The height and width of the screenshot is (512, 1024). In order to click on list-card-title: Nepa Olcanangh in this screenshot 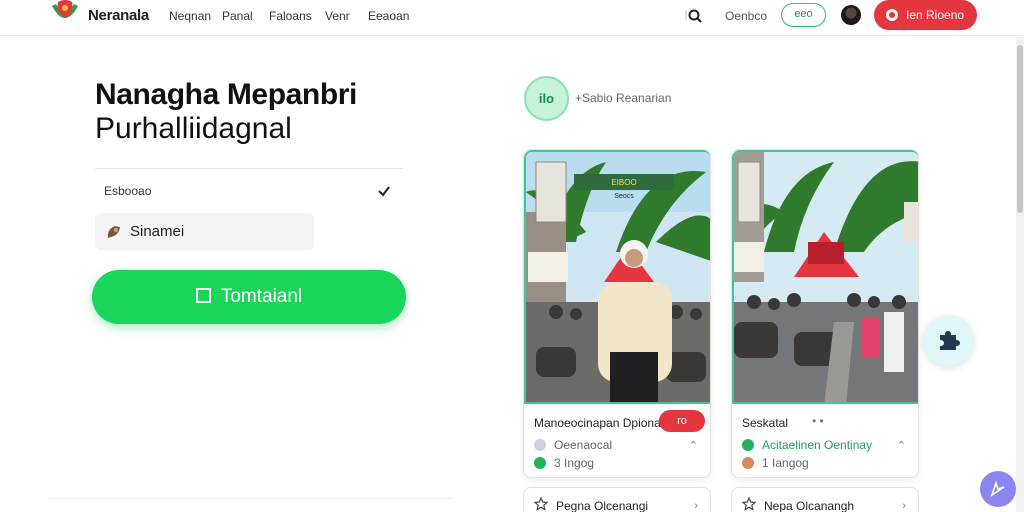, I will do `click(809, 505)`.